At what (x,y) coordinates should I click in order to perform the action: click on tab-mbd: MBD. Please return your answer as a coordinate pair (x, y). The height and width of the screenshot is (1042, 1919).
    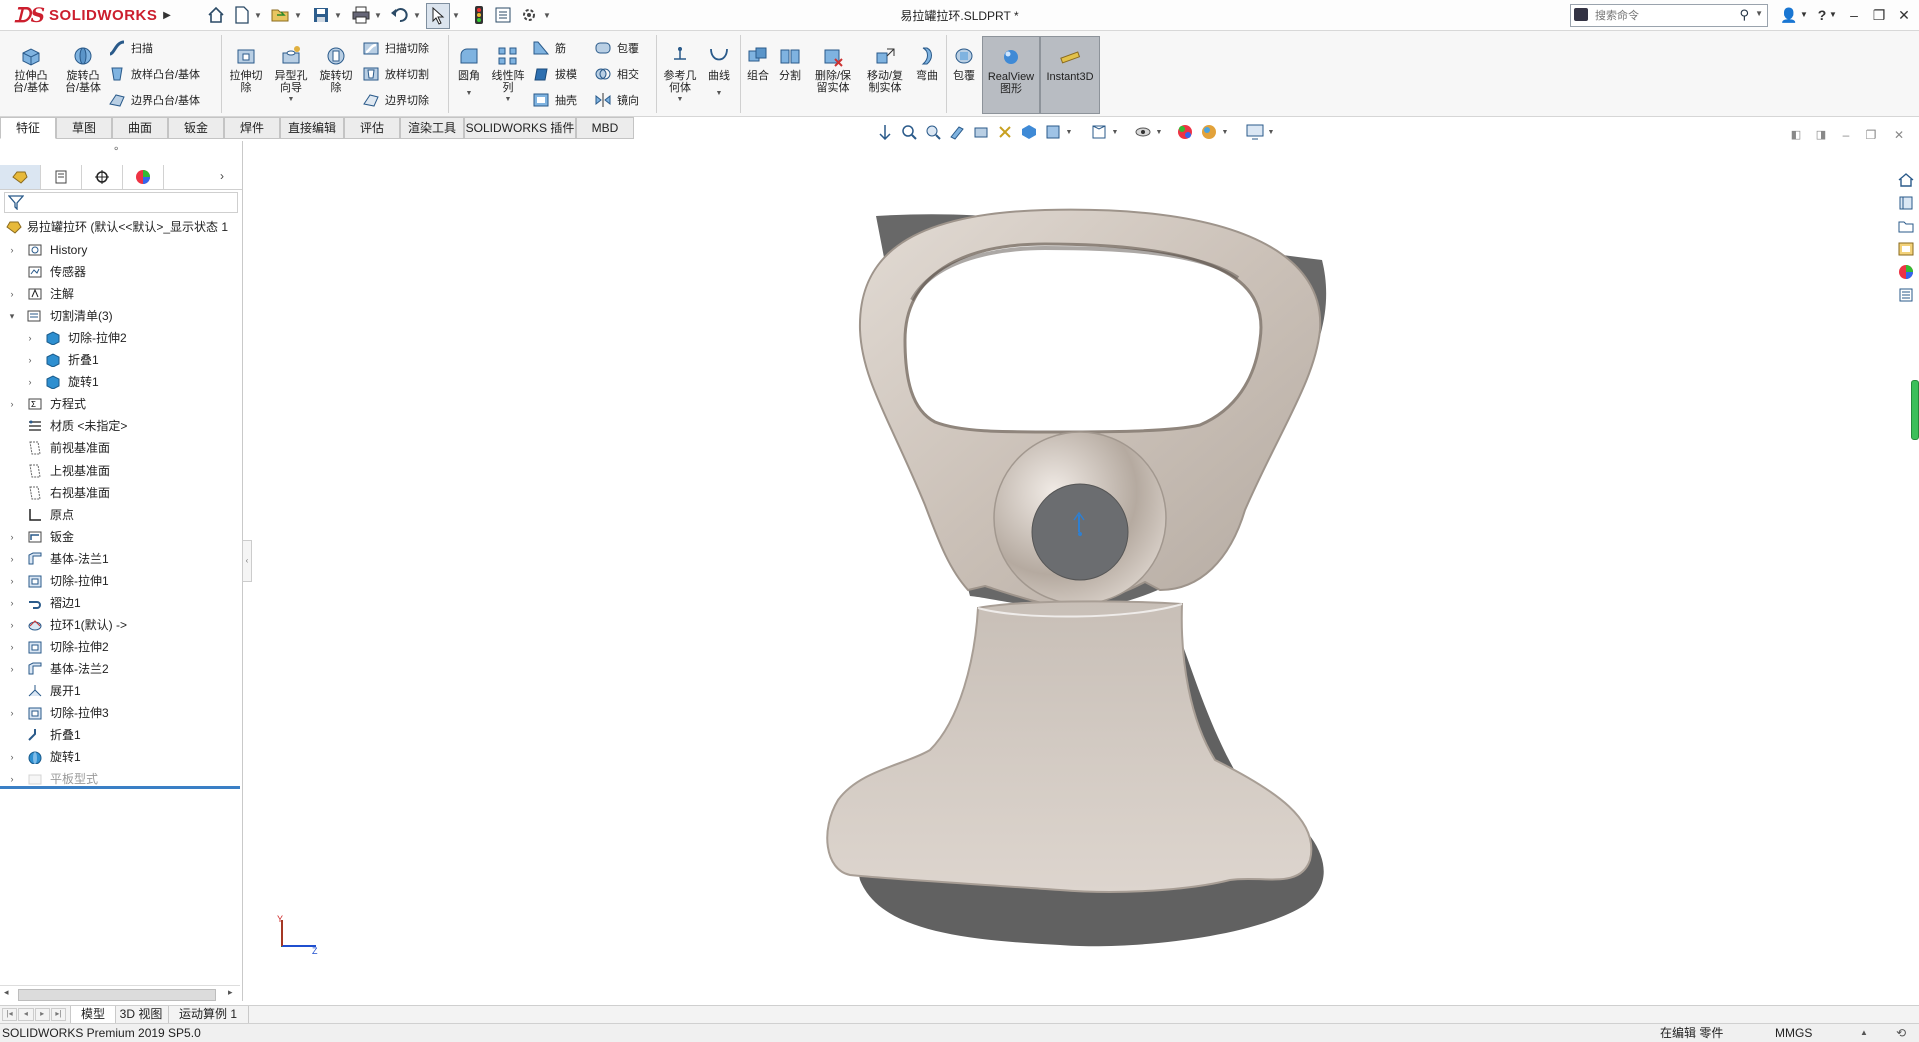
    Looking at the image, I should click on (605, 128).